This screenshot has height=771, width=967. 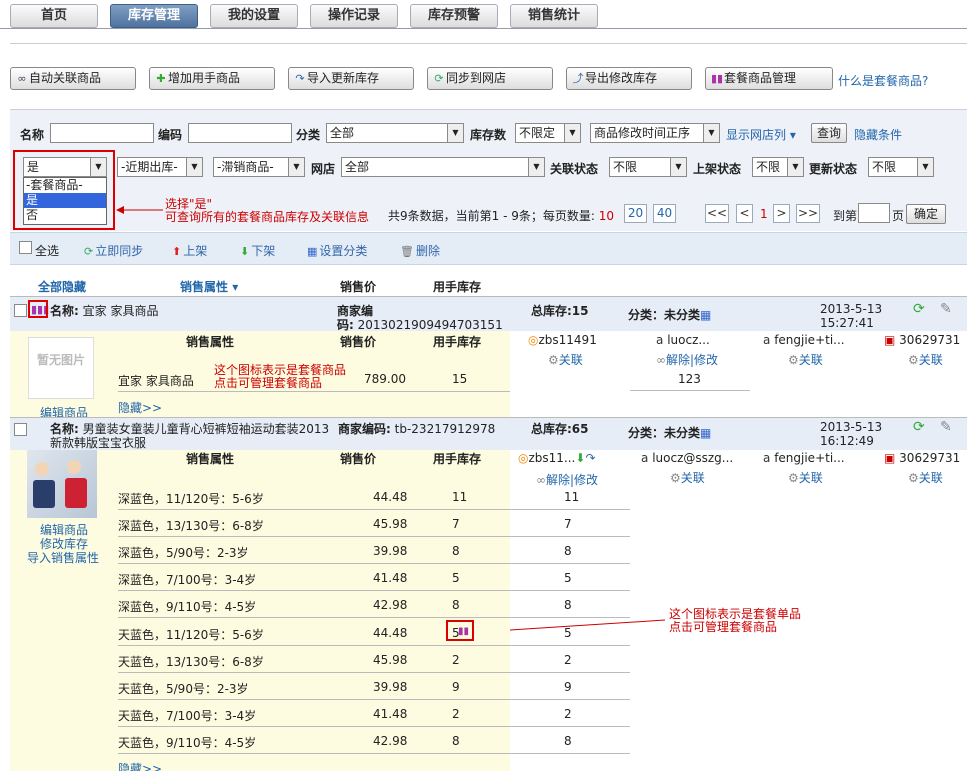 What do you see at coordinates (793, 478) in the screenshot?
I see `link-gear-icon: ⚙` at bounding box center [793, 478].